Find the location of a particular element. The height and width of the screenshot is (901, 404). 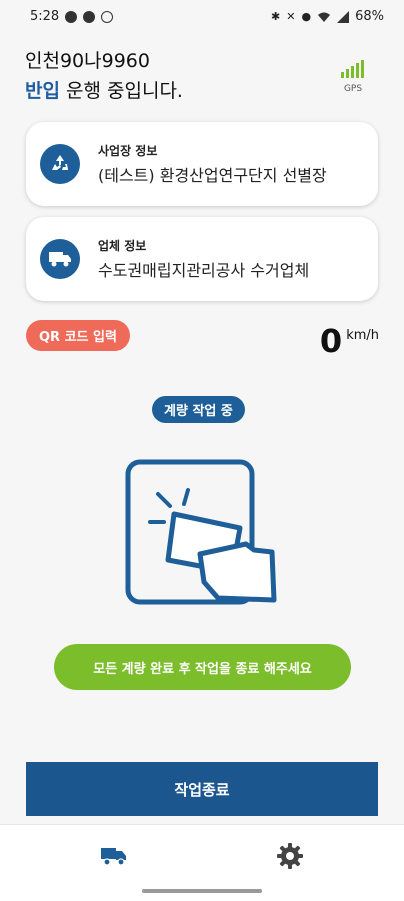

notification-icon is located at coordinates (107, 16).